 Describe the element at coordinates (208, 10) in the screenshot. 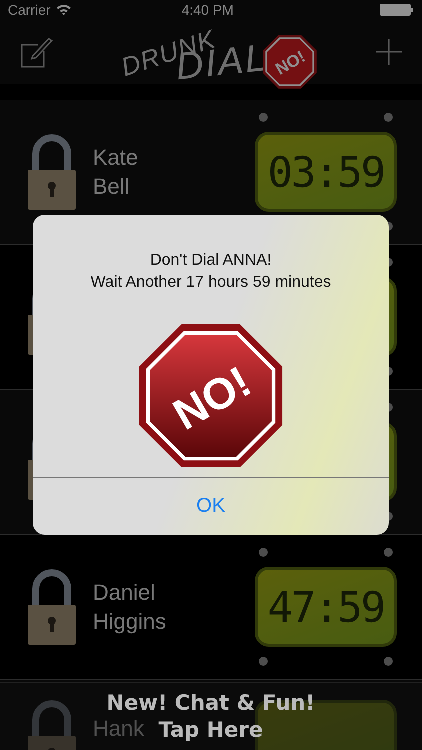

I see `clock-label: 4:40 PM` at that location.